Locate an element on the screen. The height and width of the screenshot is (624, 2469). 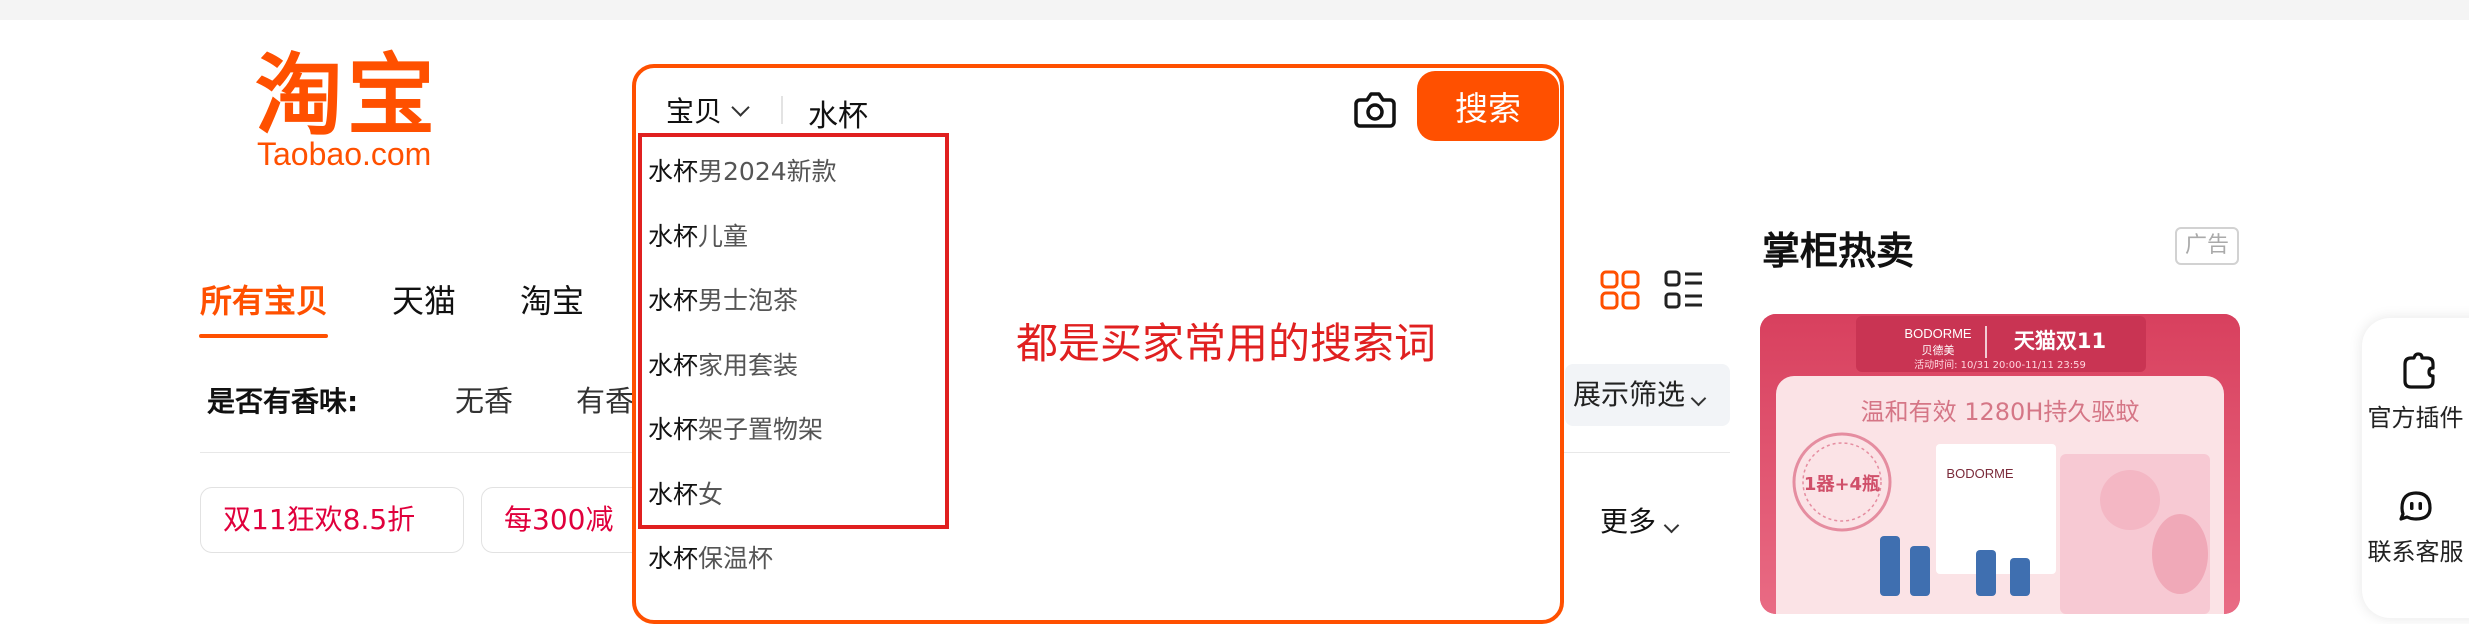
tab-all-items: 所有宝贝 is located at coordinates (264, 299).